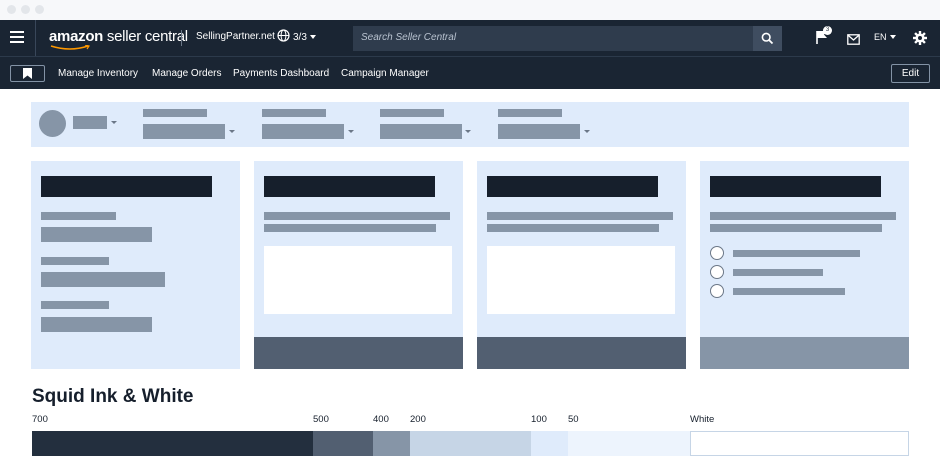  What do you see at coordinates (470, 10) in the screenshot?
I see `window-chrome` at bounding box center [470, 10].